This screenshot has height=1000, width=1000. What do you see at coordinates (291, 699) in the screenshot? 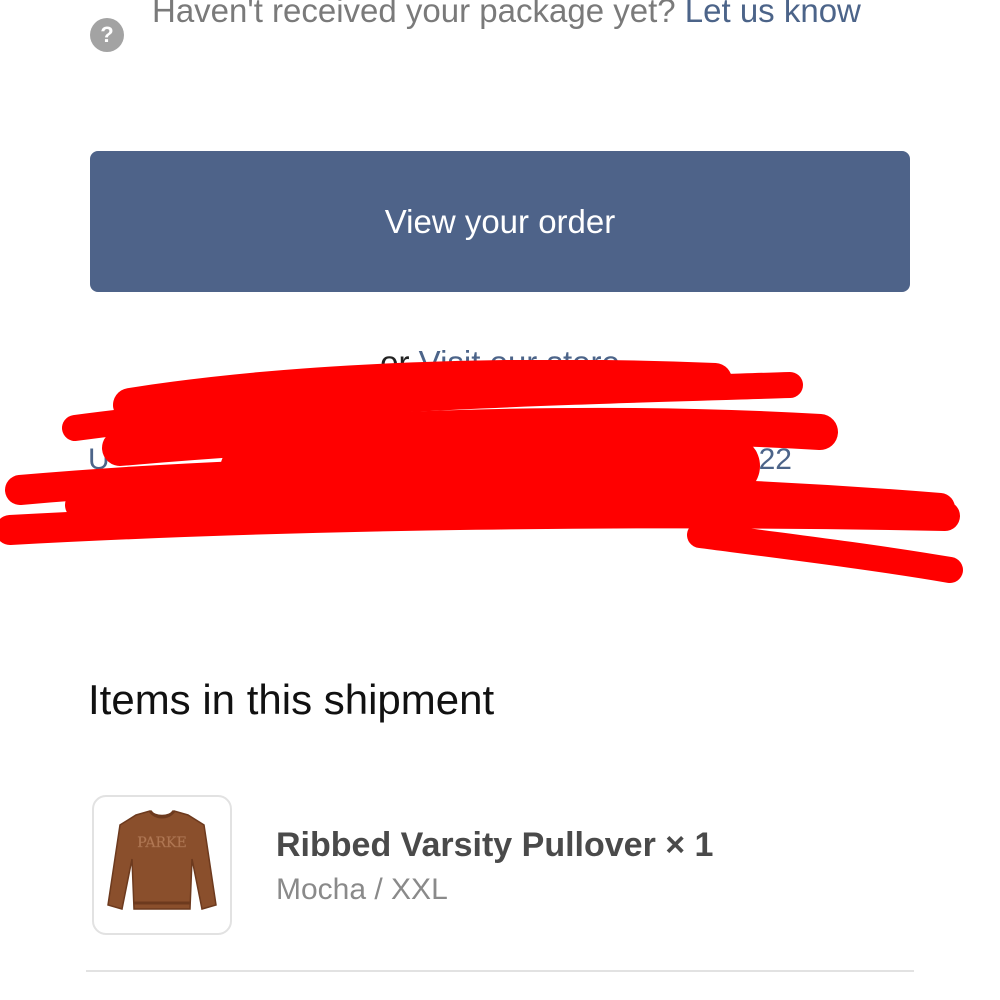
I see `items-heading: Items in this shipment` at bounding box center [291, 699].